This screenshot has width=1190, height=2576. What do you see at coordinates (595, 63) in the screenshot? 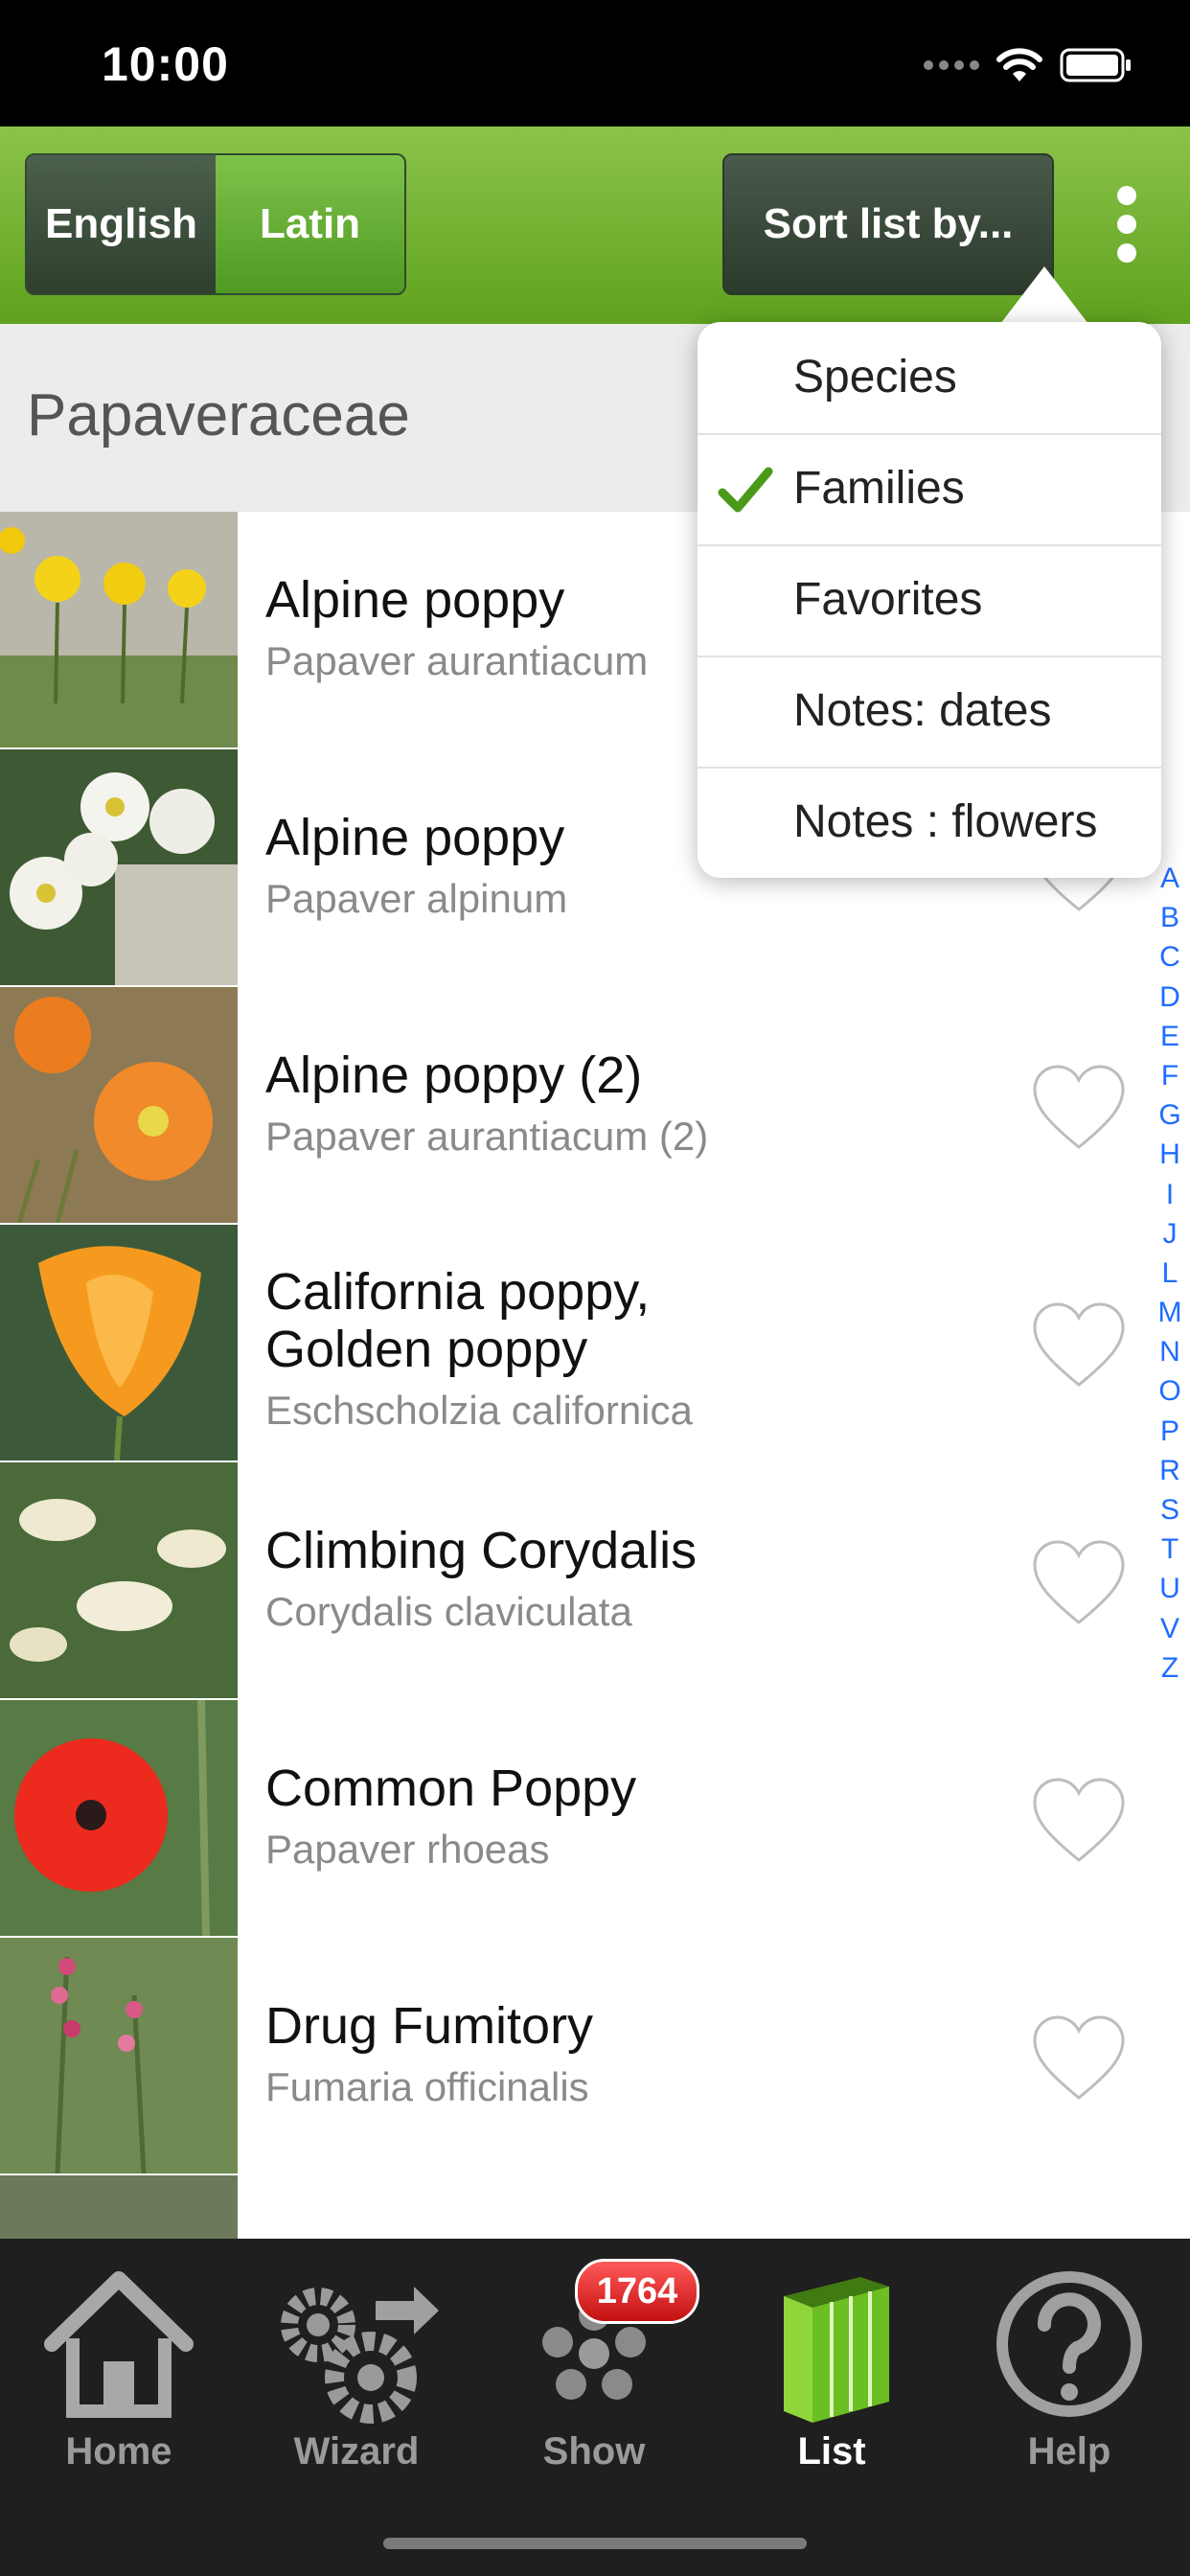
I see `status-bar: 10:00` at bounding box center [595, 63].